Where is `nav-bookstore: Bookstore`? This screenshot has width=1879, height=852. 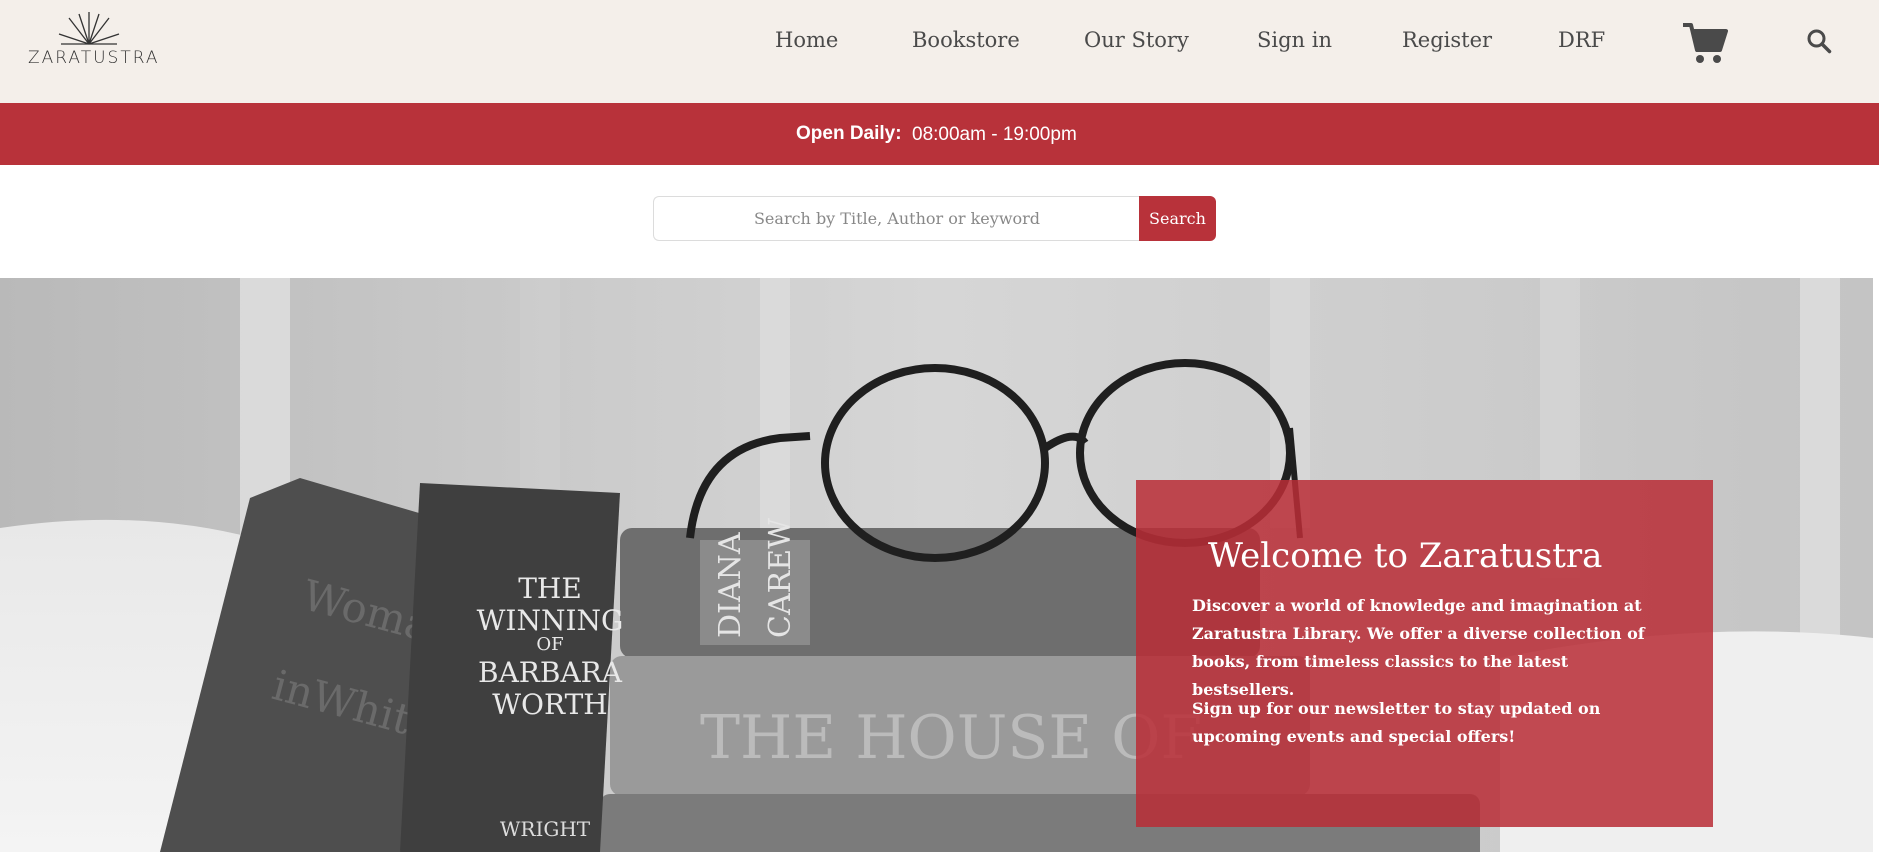 nav-bookstore: Bookstore is located at coordinates (966, 40).